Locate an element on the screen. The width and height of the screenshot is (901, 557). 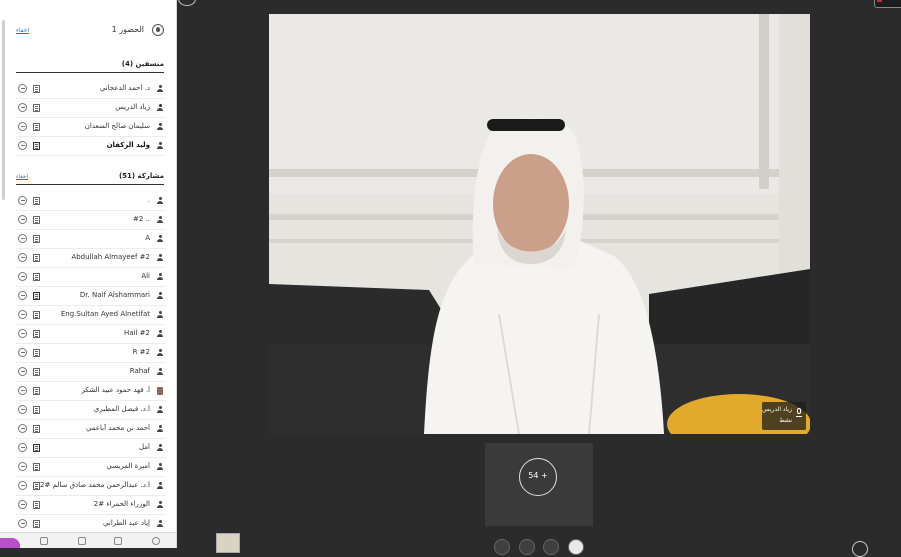
participant-name: Rahaf is located at coordinates (139, 371).